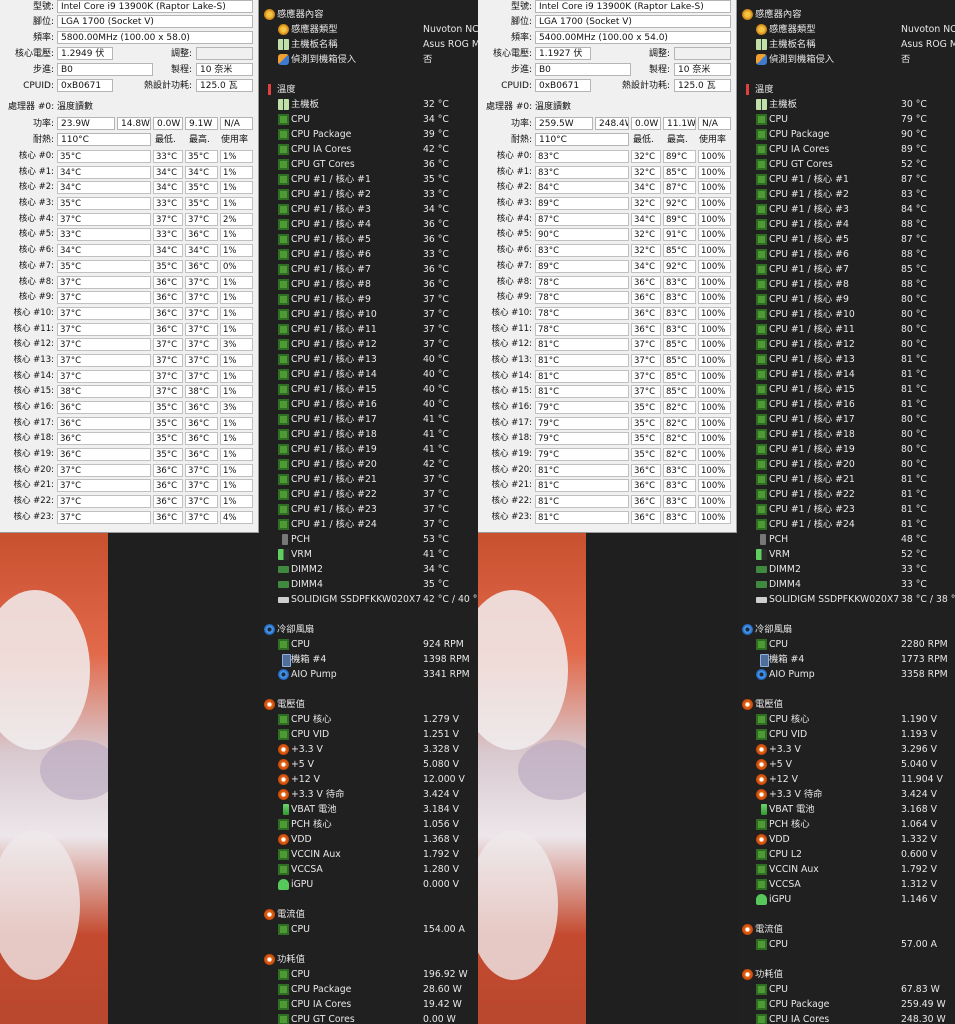 The width and height of the screenshot is (955, 1024). I want to click on sensor-row: SOLIDIGM SSDPFKKW020X7 42 °C / 40 °C, so click(369, 599).